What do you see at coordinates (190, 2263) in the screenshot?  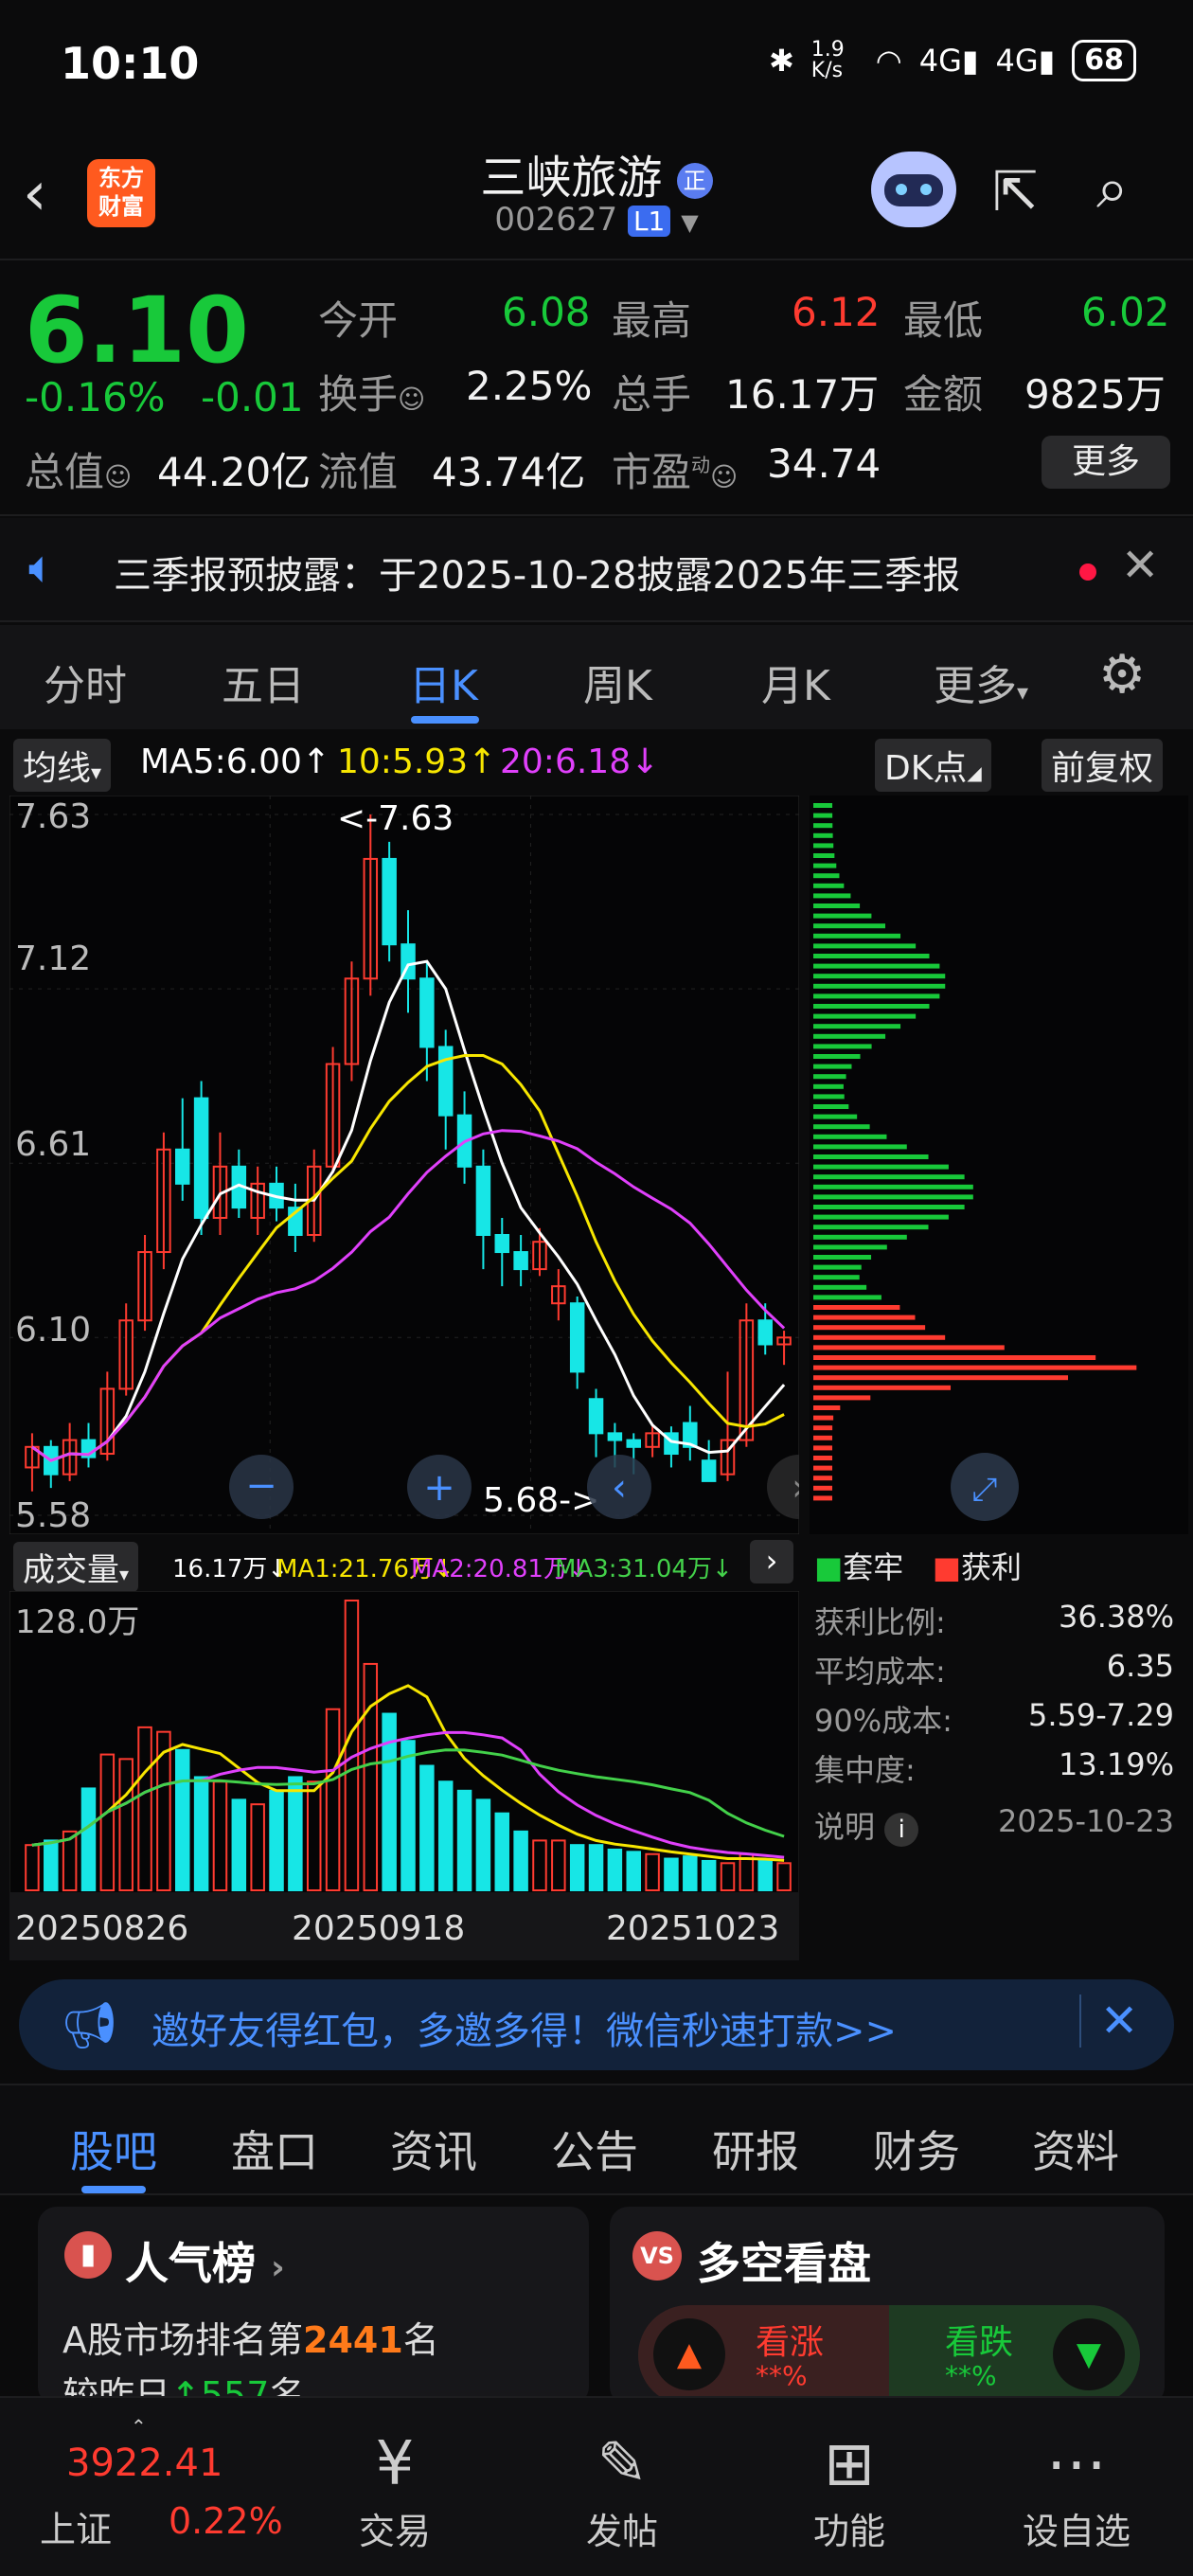 I see `rank-title-text: 人气榜` at bounding box center [190, 2263].